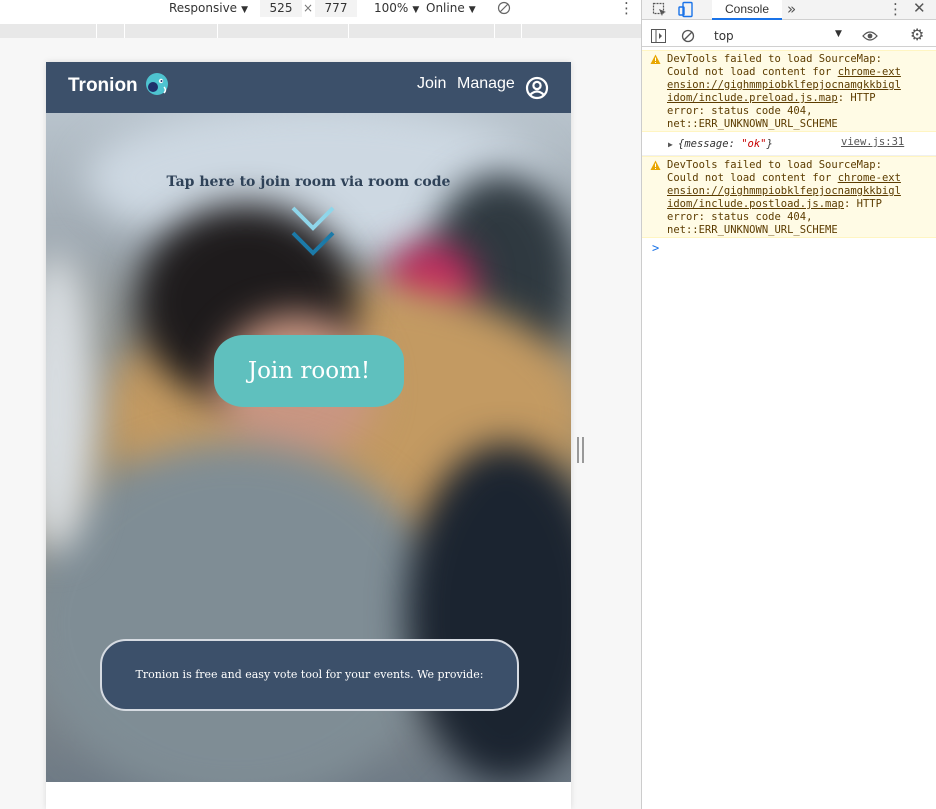 The image size is (936, 809). What do you see at coordinates (203, 8) in the screenshot?
I see `device-select-label: Responsive` at bounding box center [203, 8].